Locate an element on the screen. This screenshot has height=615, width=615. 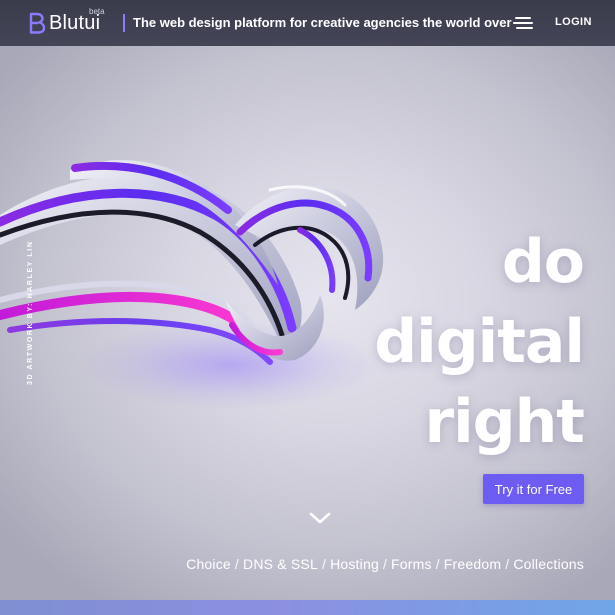
headline-line-1: do is located at coordinates (543, 262).